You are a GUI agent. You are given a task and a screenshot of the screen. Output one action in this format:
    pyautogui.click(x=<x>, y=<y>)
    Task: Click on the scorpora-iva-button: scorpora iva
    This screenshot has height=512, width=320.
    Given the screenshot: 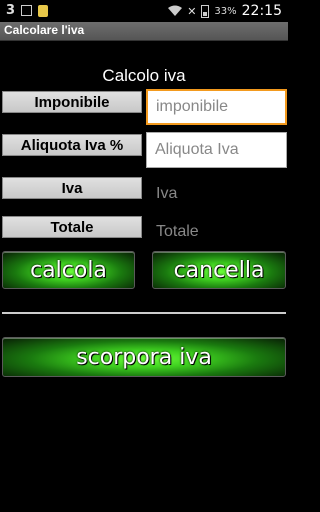 What is the action you would take?
    pyautogui.click(x=144, y=357)
    